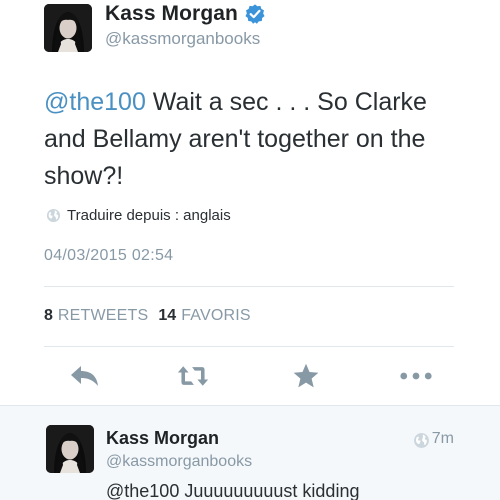 The width and height of the screenshot is (500, 500). Describe the element at coordinates (216, 315) in the screenshot. I see `favorites-label: FAVORIS` at that location.